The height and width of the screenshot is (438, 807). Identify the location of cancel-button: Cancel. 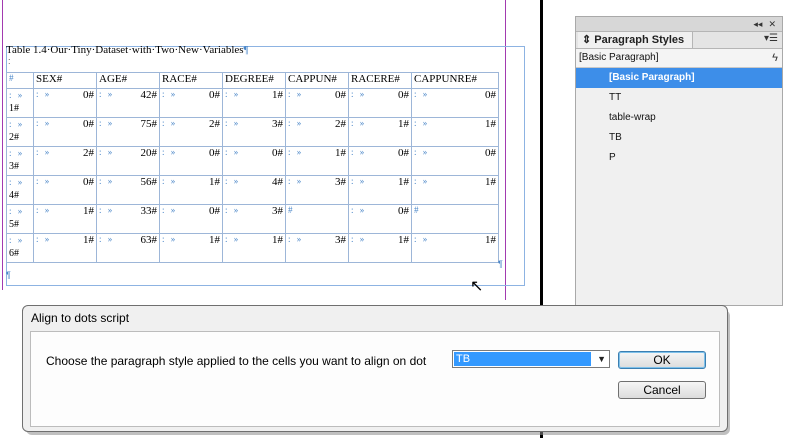
(662, 390).